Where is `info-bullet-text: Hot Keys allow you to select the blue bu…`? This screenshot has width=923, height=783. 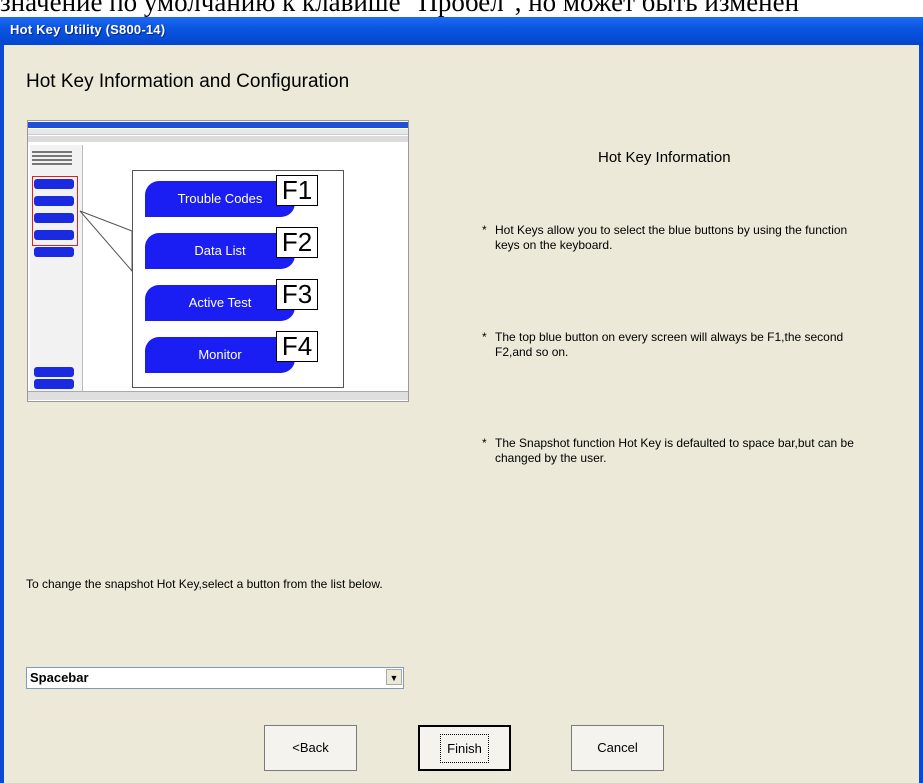 info-bullet-text: Hot Keys allow you to select the blue bu… is located at coordinates (671, 237).